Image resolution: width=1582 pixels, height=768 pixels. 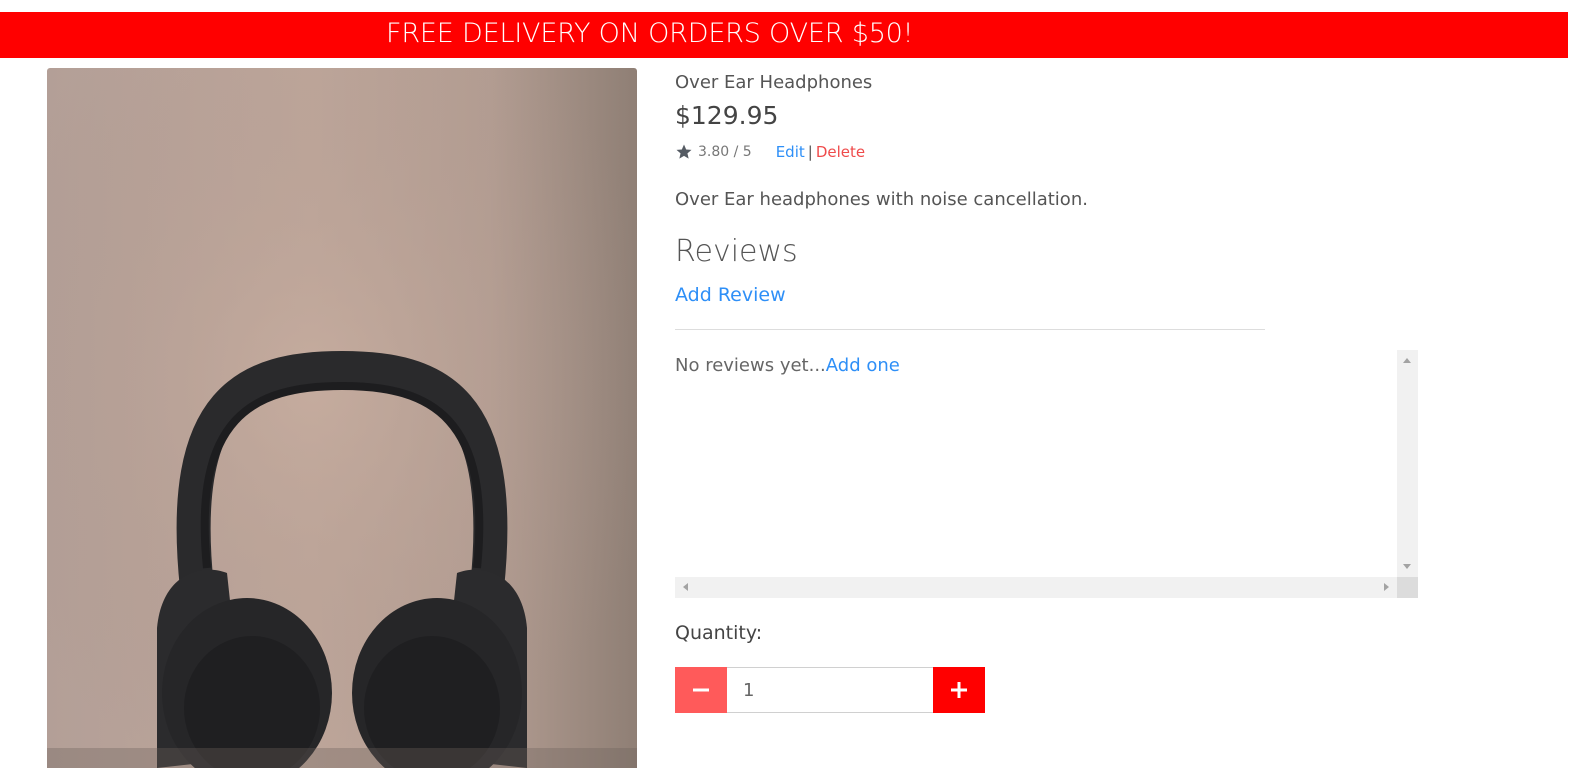 What do you see at coordinates (1407, 566) in the screenshot?
I see `scroll-down-icon` at bounding box center [1407, 566].